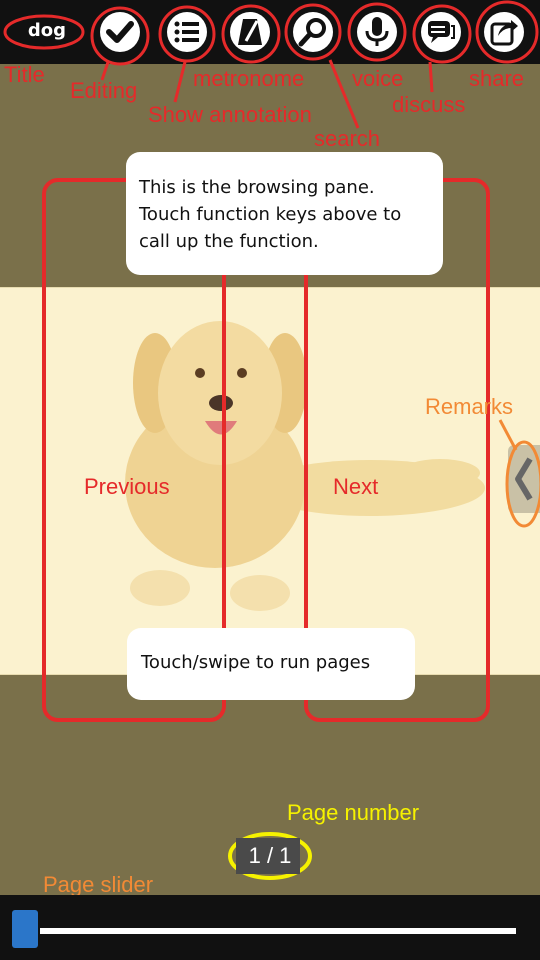 The height and width of the screenshot is (960, 540). Describe the element at coordinates (271, 664) in the screenshot. I see `swipe-hint: Touch/swipe to run pages` at that location.